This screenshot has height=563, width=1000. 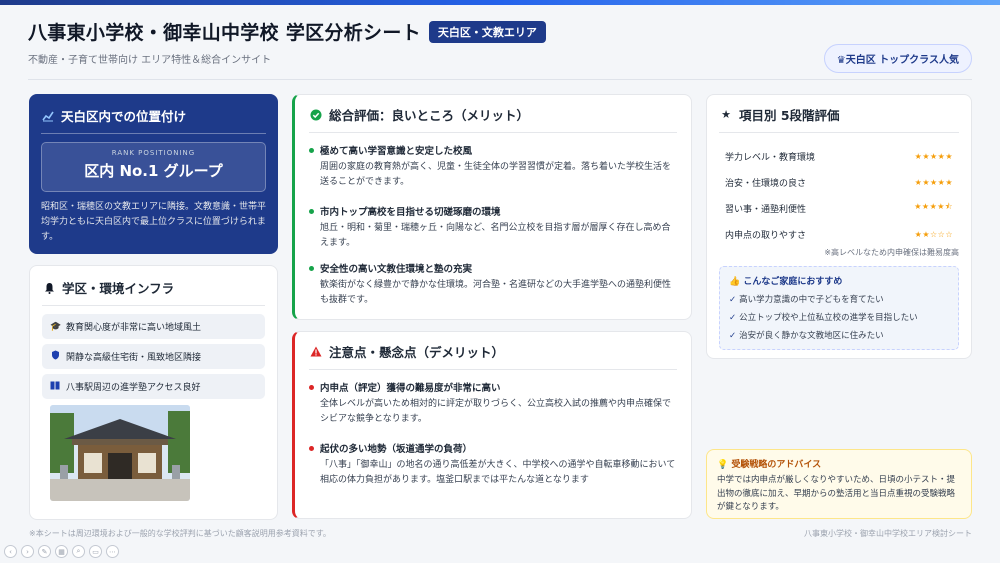 I want to click on footer-disclaimer: ※本シートは周辺環境および一般的な学校評判に基づいた顧客説明用参考資料です。, so click(x=180, y=533).